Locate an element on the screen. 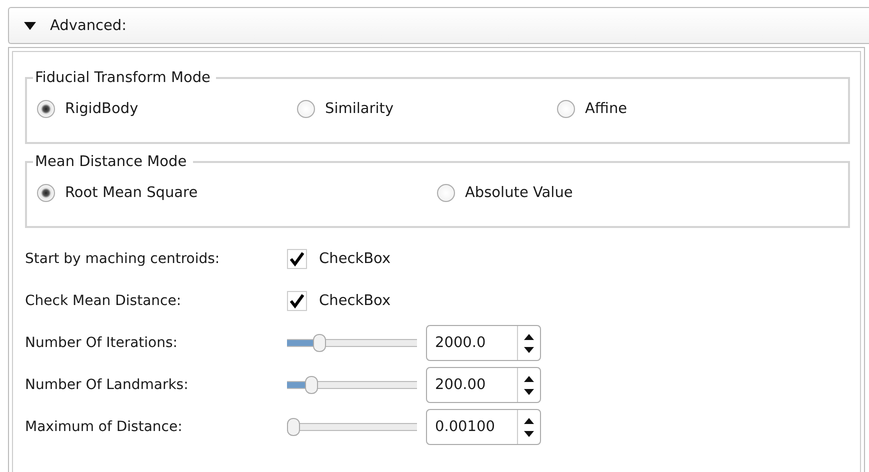  field-label: Number Of Iterations: is located at coordinates (101, 343).